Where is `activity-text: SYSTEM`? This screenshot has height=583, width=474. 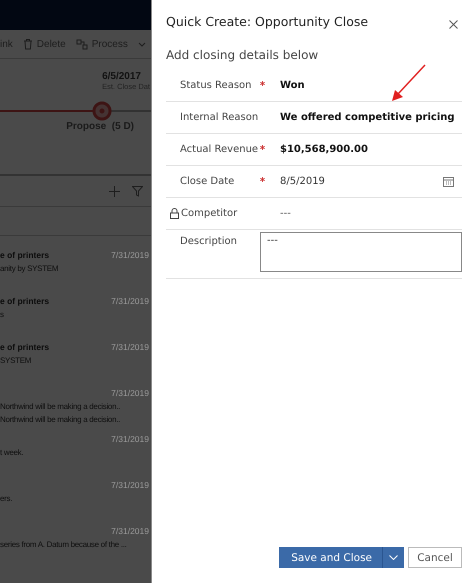 activity-text: SYSTEM is located at coordinates (16, 361).